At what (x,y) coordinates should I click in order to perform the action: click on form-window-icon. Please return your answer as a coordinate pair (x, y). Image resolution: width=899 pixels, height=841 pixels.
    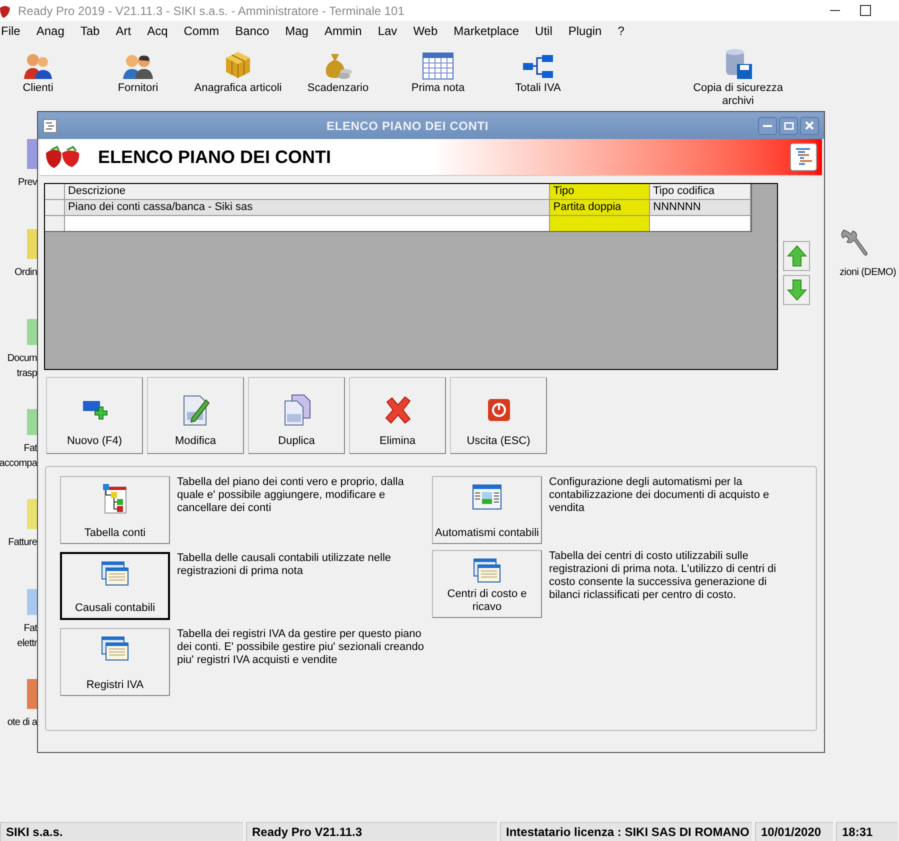
    Looking at the image, I should click on (487, 497).